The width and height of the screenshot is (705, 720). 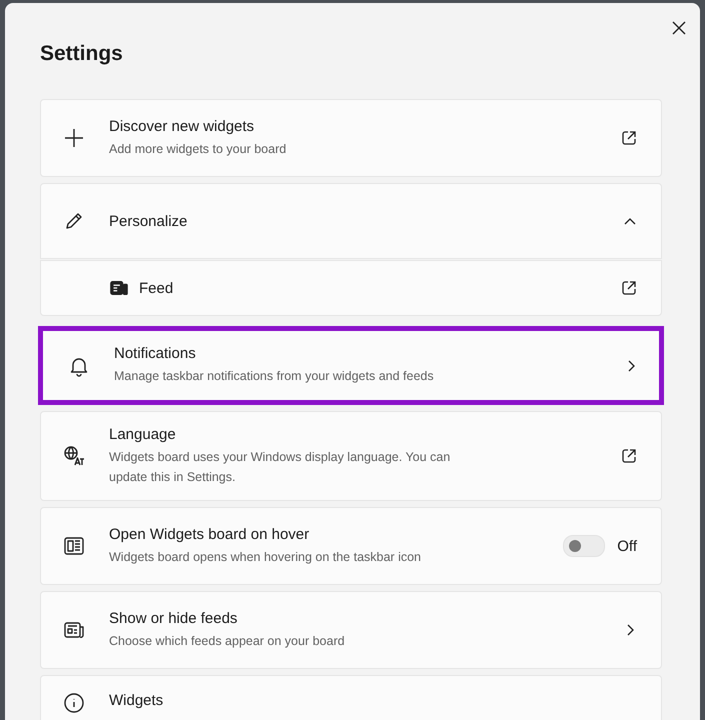 I want to click on feed-icon, so click(x=119, y=288).